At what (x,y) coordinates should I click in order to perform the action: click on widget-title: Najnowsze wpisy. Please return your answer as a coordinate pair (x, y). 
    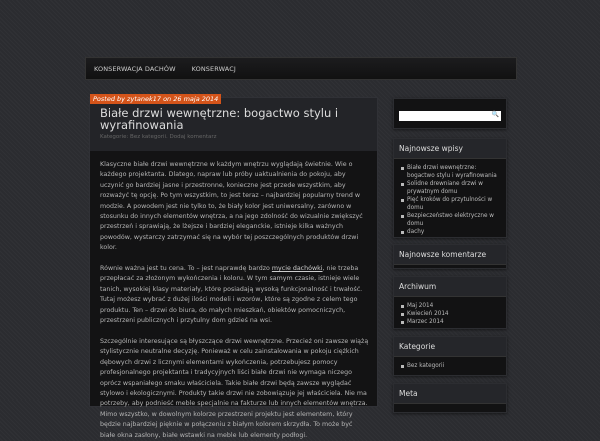
    Looking at the image, I should click on (450, 149).